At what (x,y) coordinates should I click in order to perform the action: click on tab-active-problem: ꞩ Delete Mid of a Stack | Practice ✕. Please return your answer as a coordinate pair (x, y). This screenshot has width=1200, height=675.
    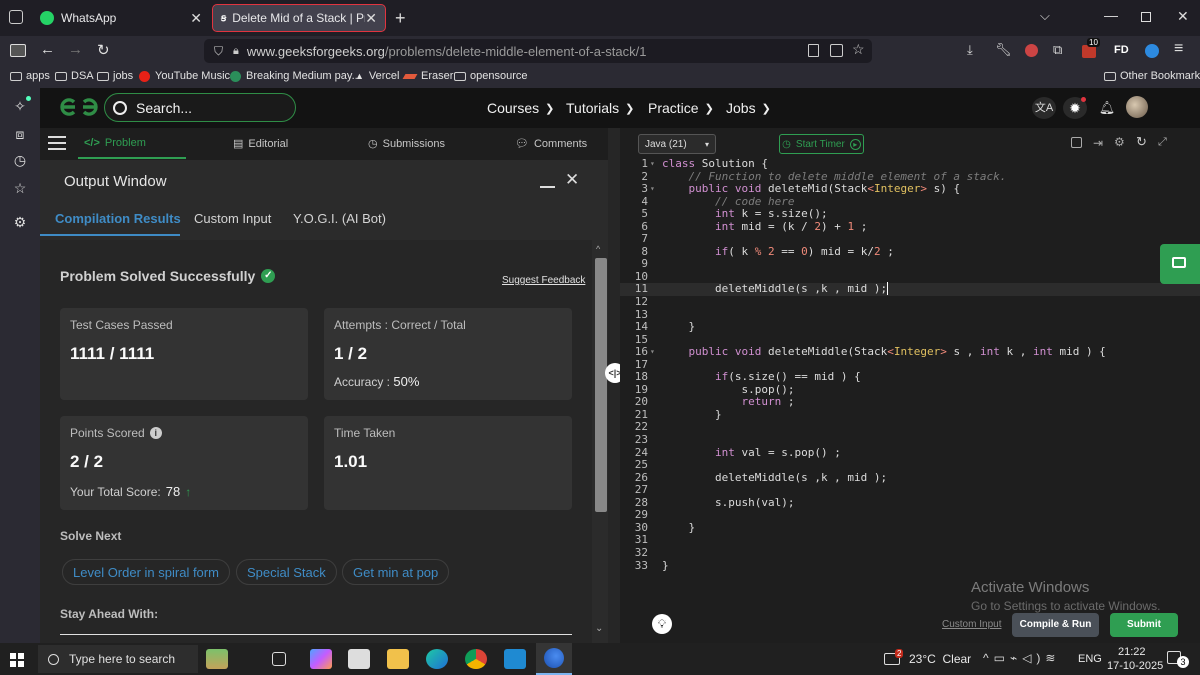
    Looking at the image, I should click on (299, 18).